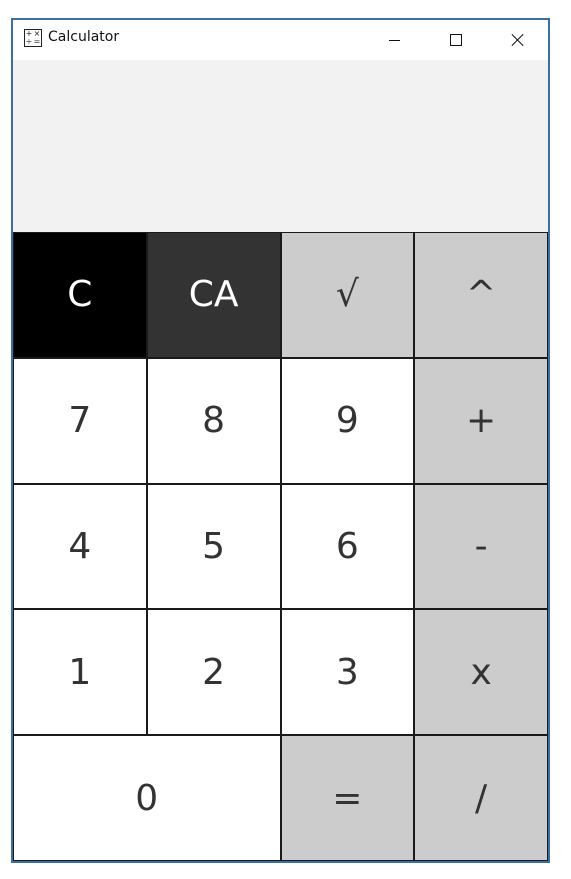 The height and width of the screenshot is (879, 571). What do you see at coordinates (347, 798) in the screenshot?
I see `equals-button: =` at bounding box center [347, 798].